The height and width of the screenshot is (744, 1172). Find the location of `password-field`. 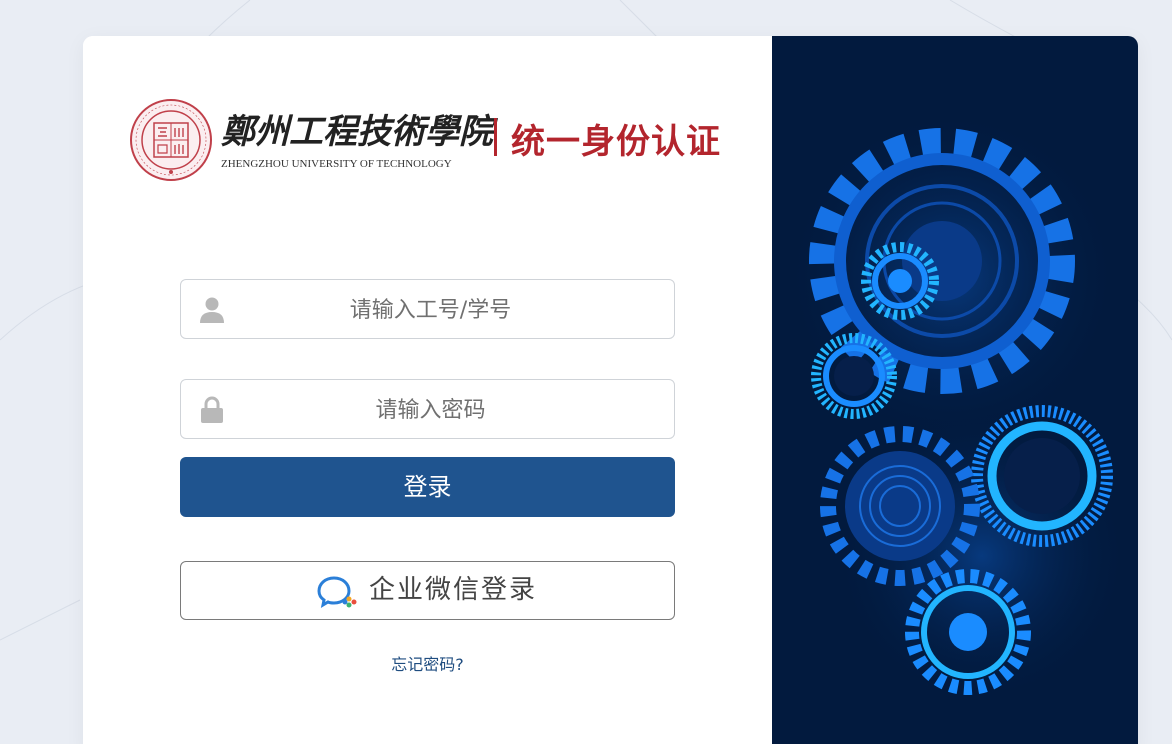

password-field is located at coordinates (427, 409).